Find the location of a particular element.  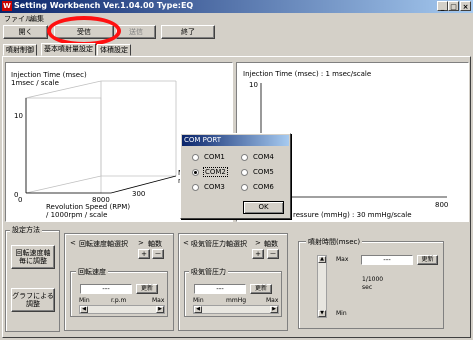

window-title: Setting Workbench Ver.1.04.00 Type:EQ is located at coordinates (104, 5).